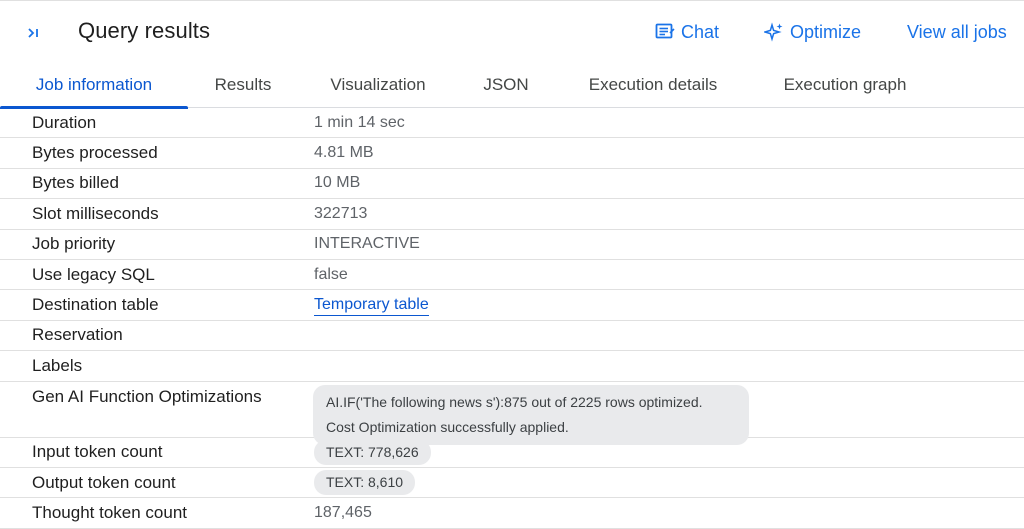 The height and width of the screenshot is (529, 1024). I want to click on tab-execution-graph: Execution graph, so click(845, 85).